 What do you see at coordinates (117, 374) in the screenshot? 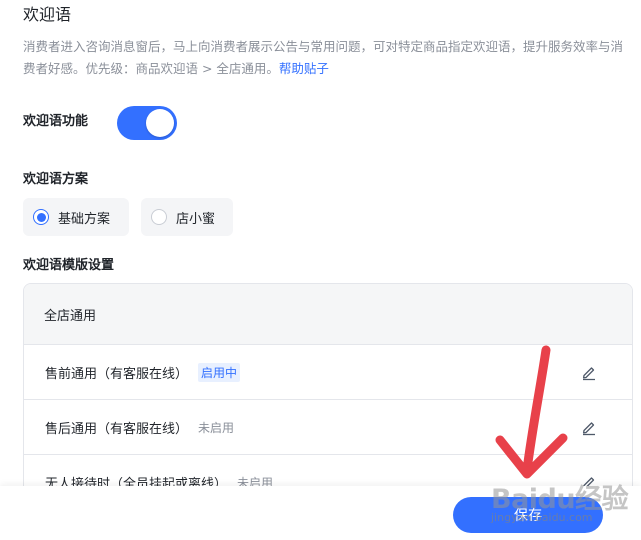
I see `template-name: 售前通用（有客服在线）` at bounding box center [117, 374].